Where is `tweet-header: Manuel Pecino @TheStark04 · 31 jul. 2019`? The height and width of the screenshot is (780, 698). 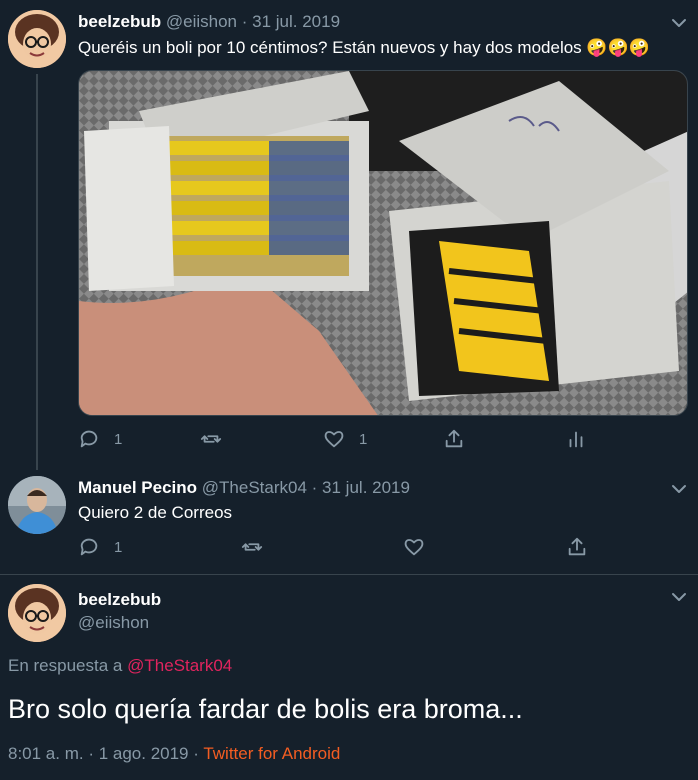 tweet-header: Manuel Pecino @TheStark04 · 31 jul. 2019 is located at coordinates (244, 488).